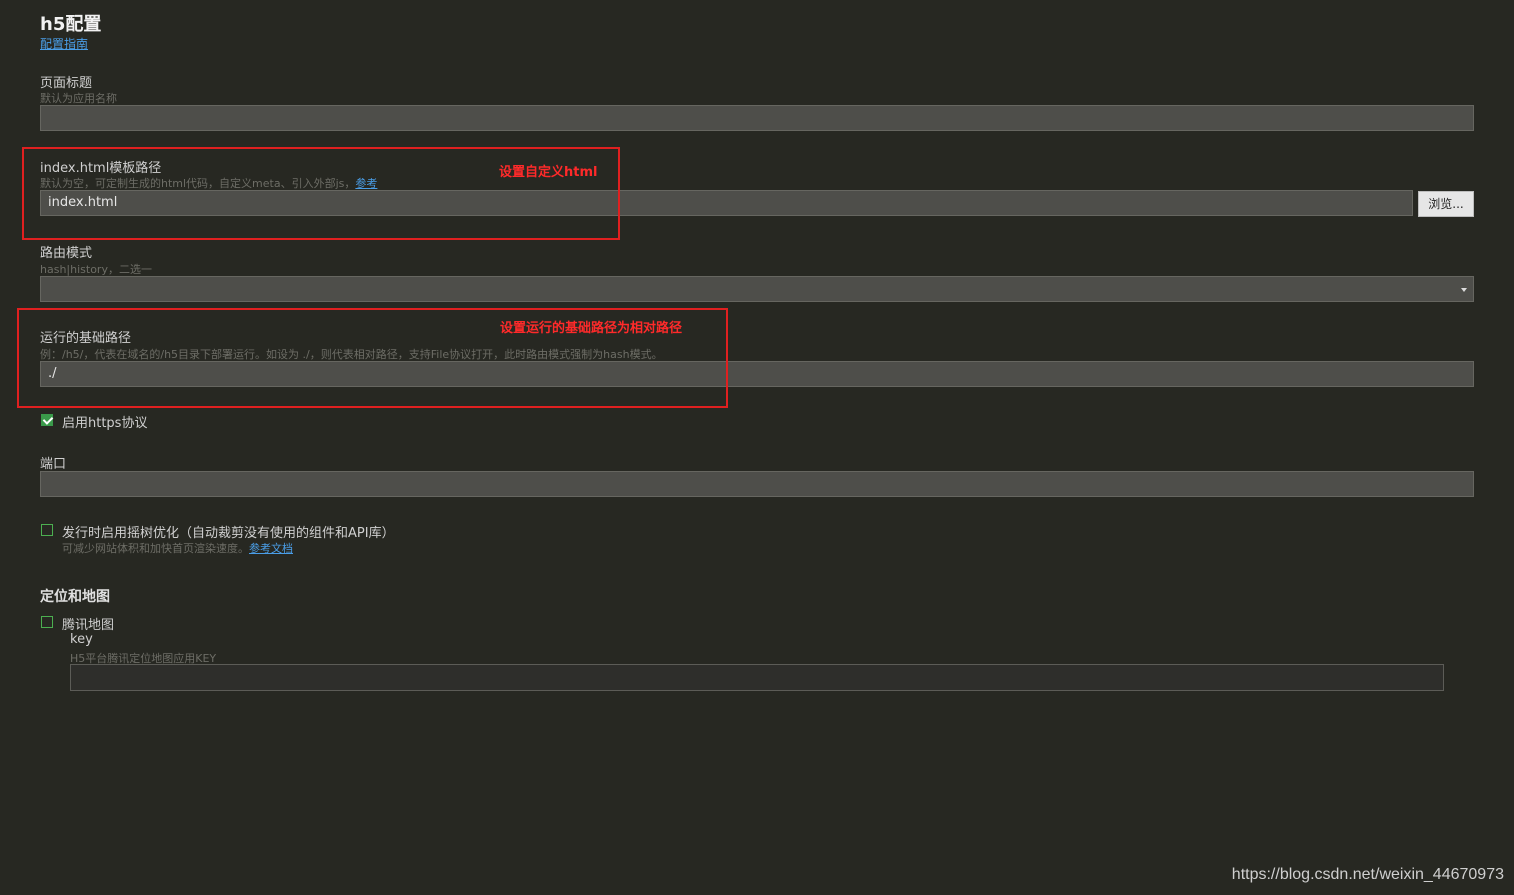  I want to click on chevron-down-icon, so click(1464, 290).